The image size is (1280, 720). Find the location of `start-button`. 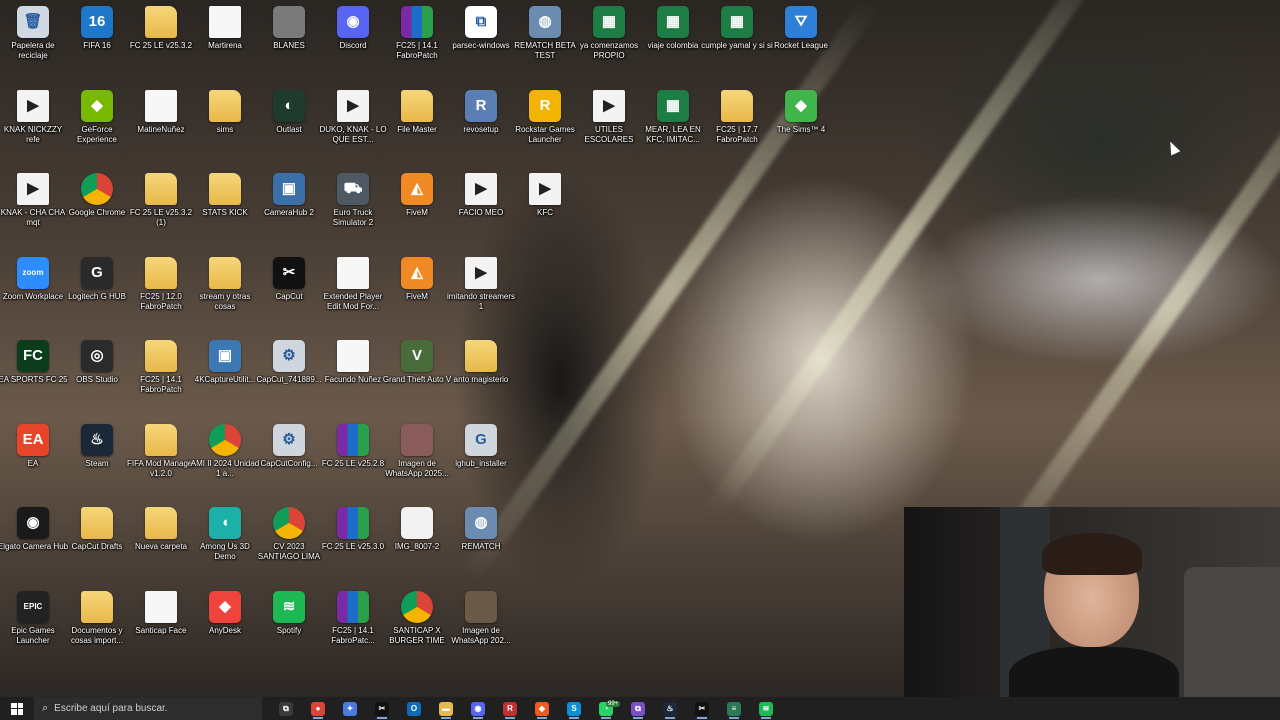

start-button is located at coordinates (17, 708).